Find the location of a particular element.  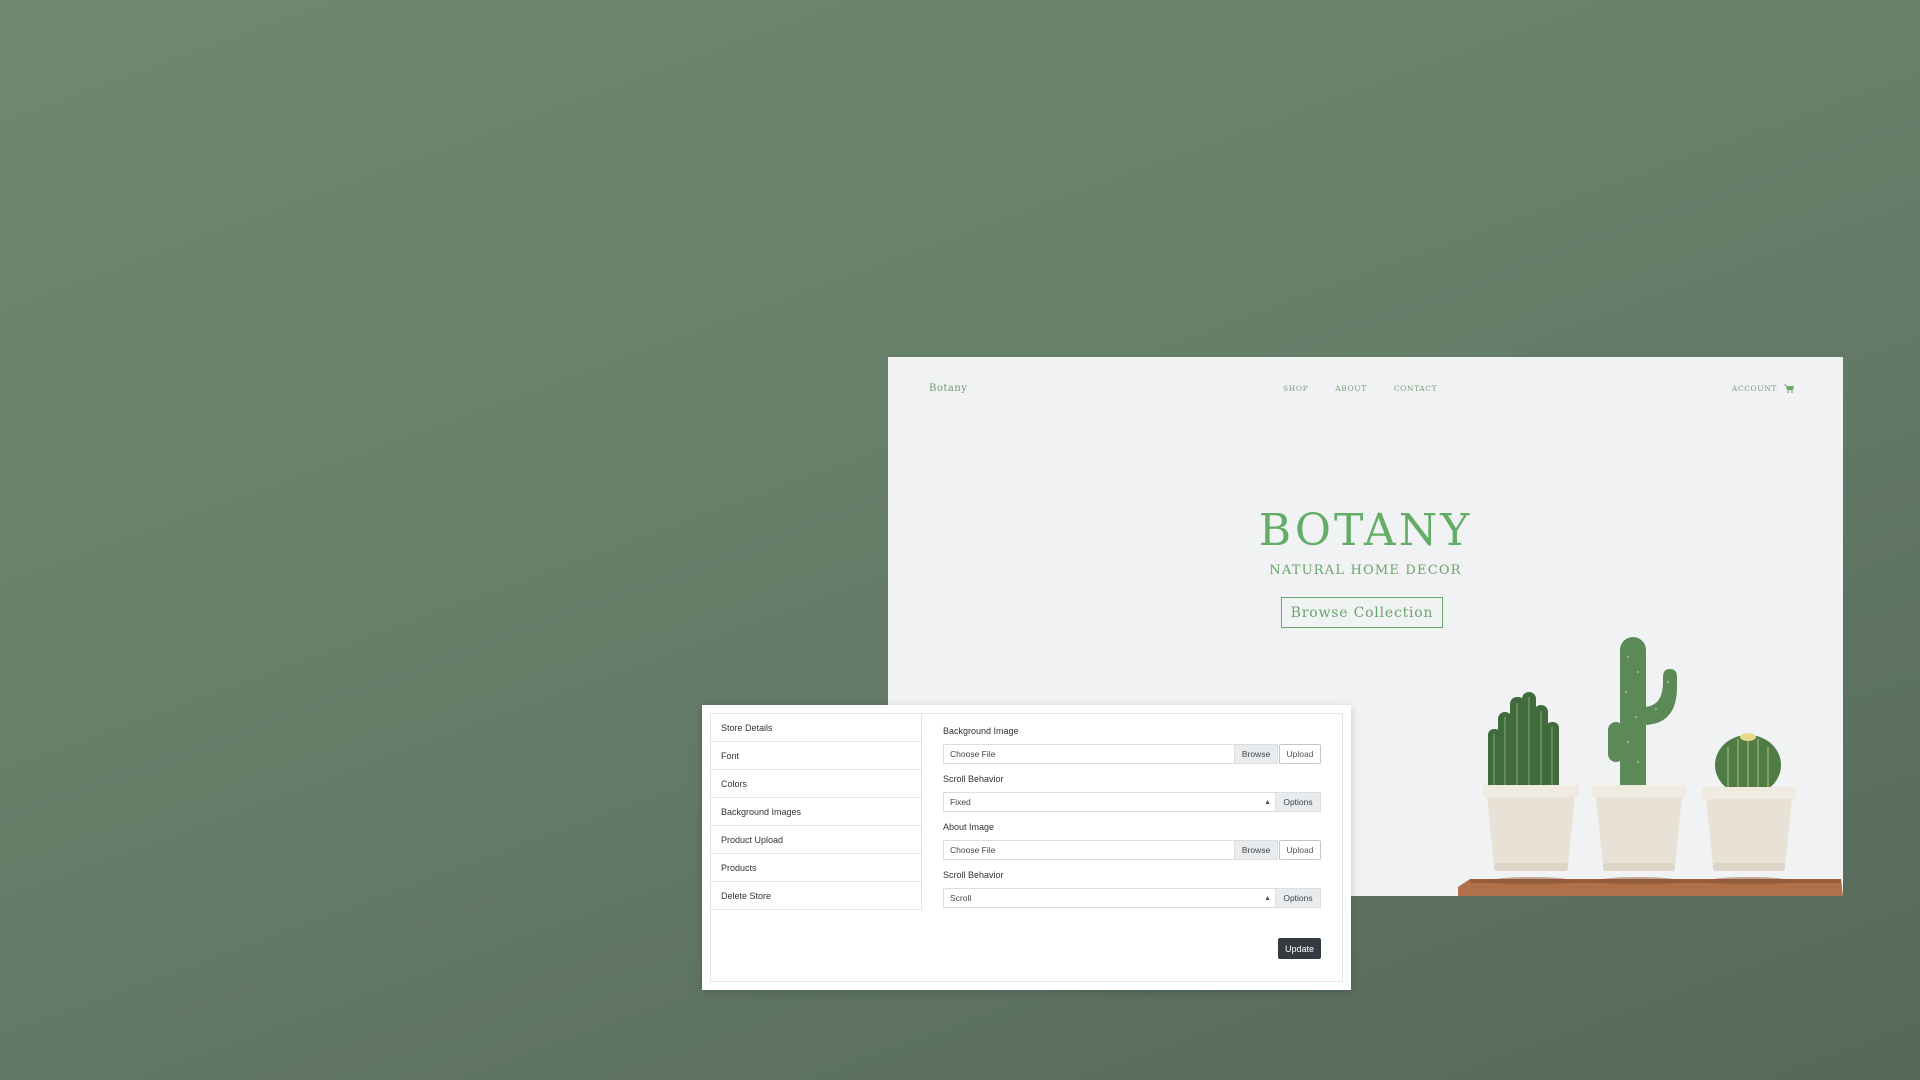

about-image-row: Choose File Browse Upload is located at coordinates (1132, 850).